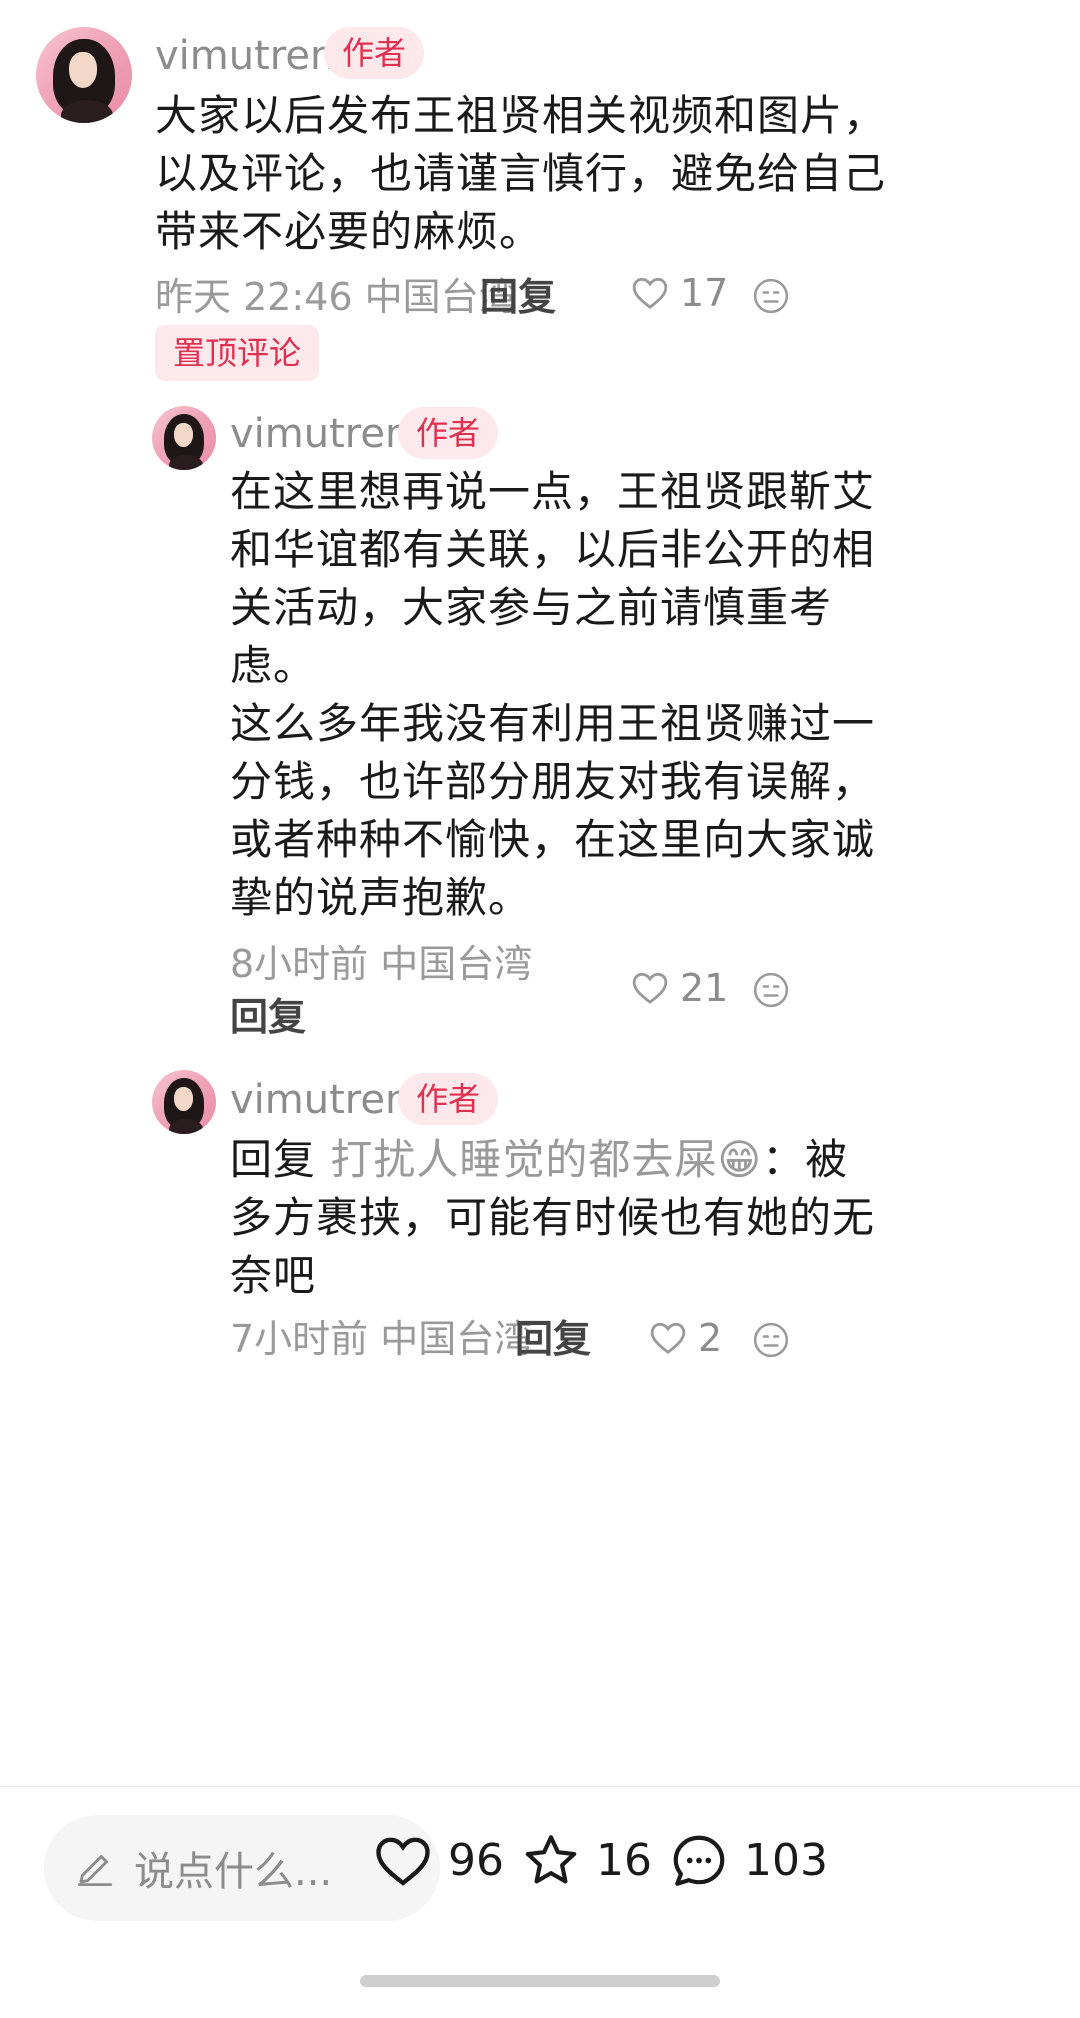  I want to click on edit-pen-icon, so click(95, 1871).